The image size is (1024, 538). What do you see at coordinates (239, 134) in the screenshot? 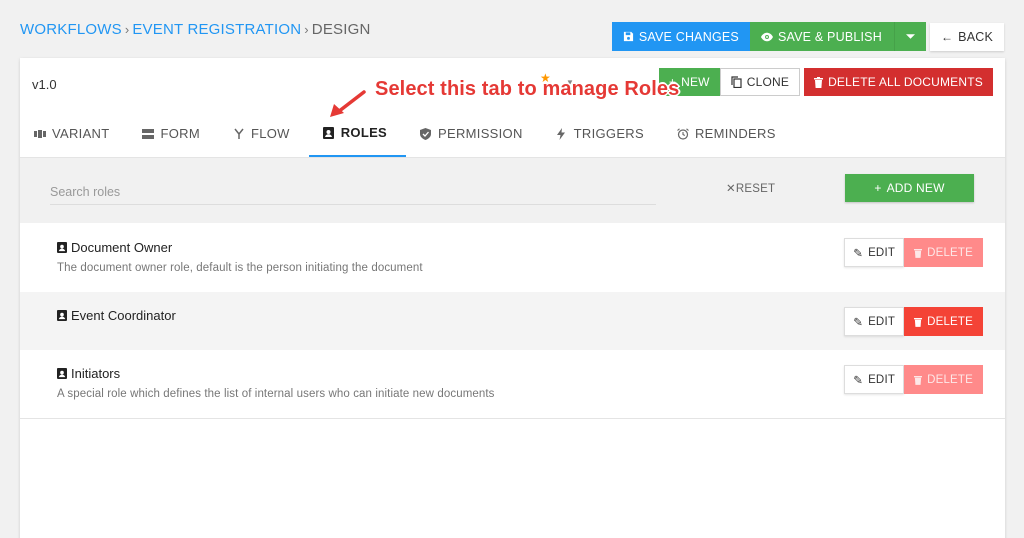
I see `flow-icon` at bounding box center [239, 134].